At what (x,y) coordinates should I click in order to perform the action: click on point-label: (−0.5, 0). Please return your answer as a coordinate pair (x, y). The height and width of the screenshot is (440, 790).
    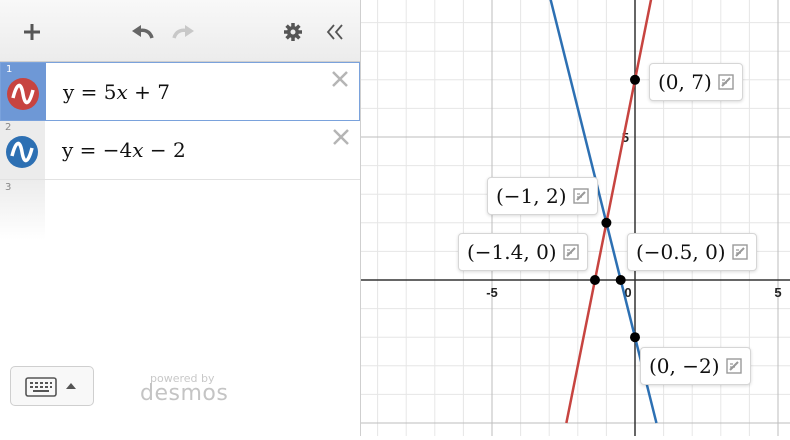
    Looking at the image, I should click on (692, 252).